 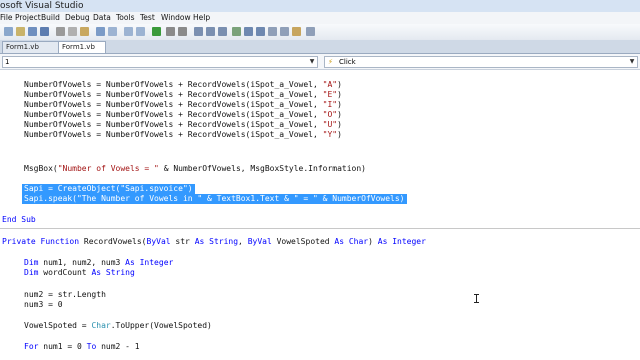 What do you see at coordinates (236, 31) in the screenshot?
I see `find-icon` at bounding box center [236, 31].